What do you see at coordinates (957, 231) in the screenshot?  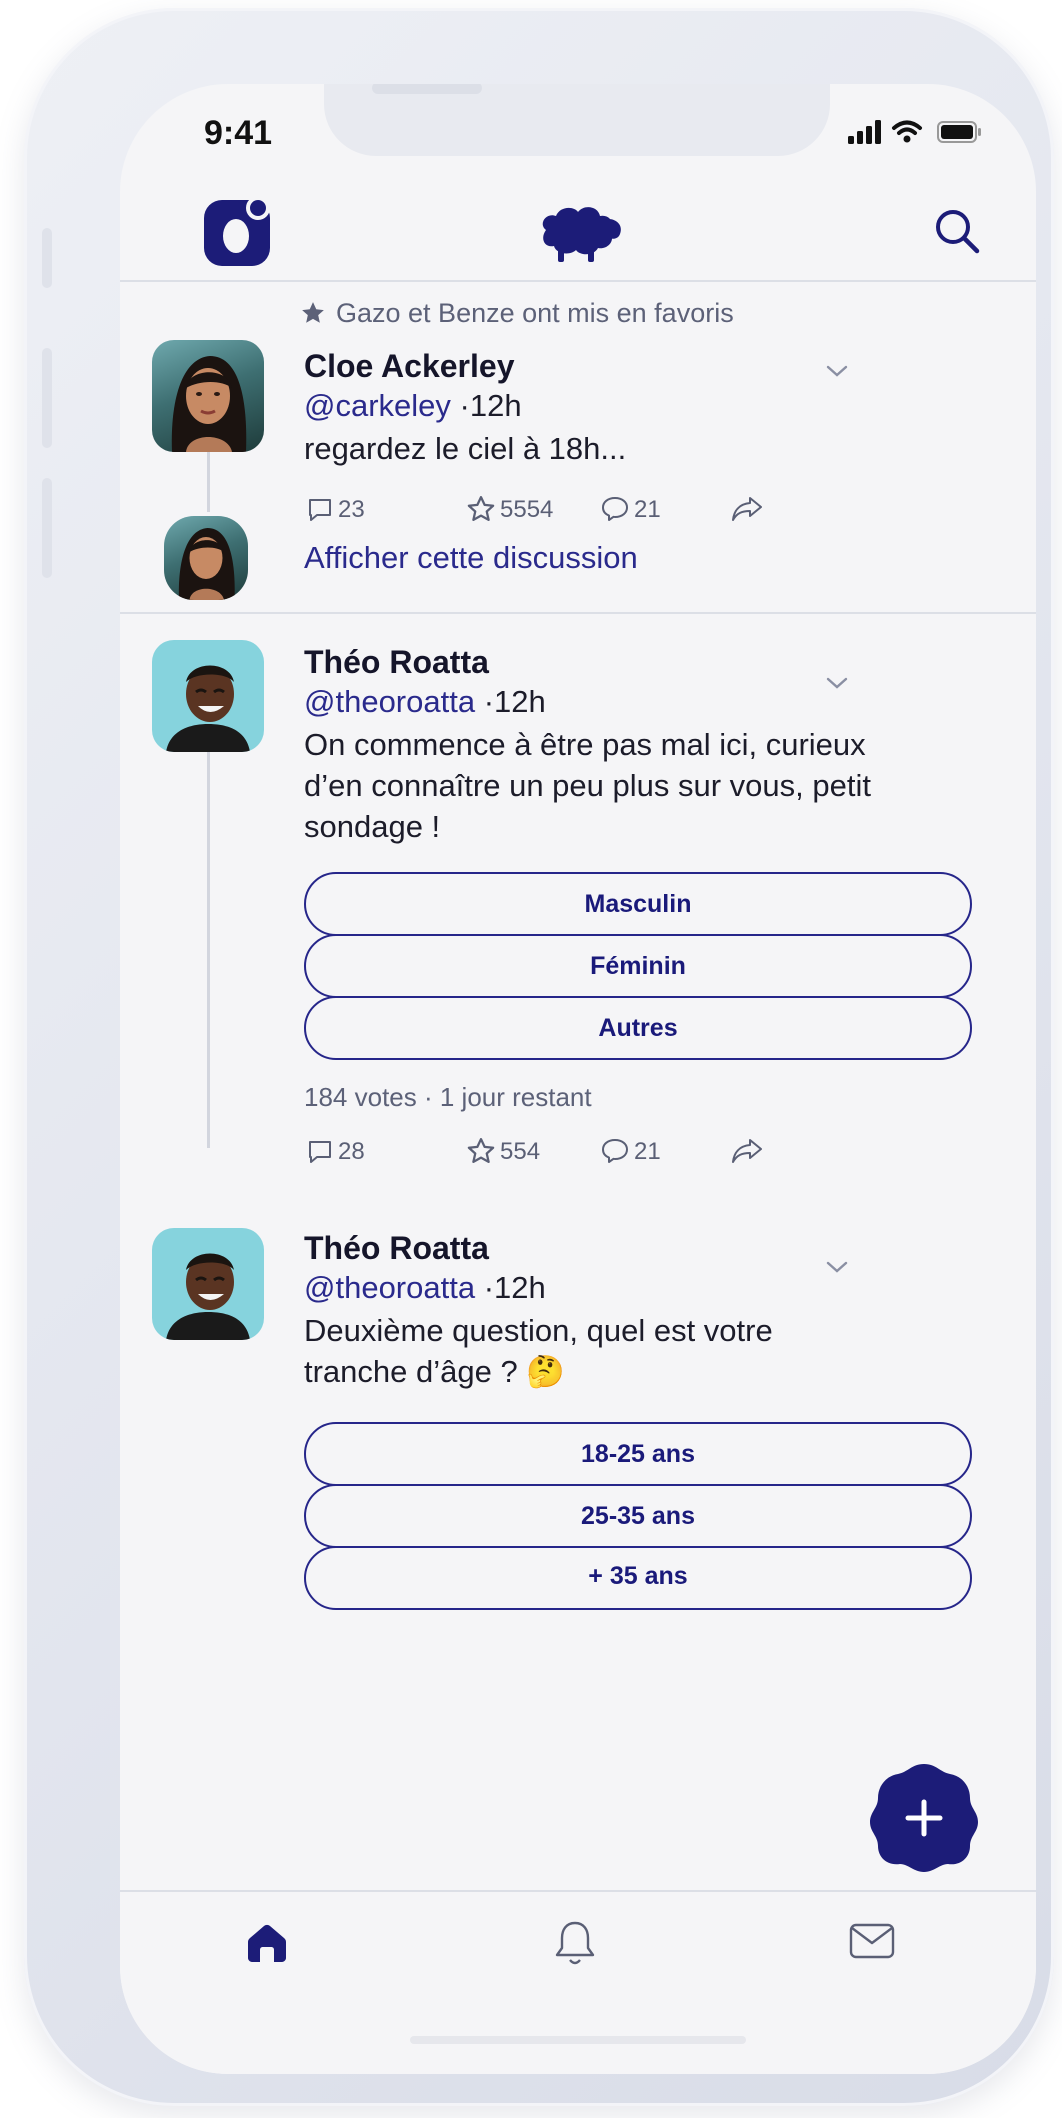 I see `search-icon` at bounding box center [957, 231].